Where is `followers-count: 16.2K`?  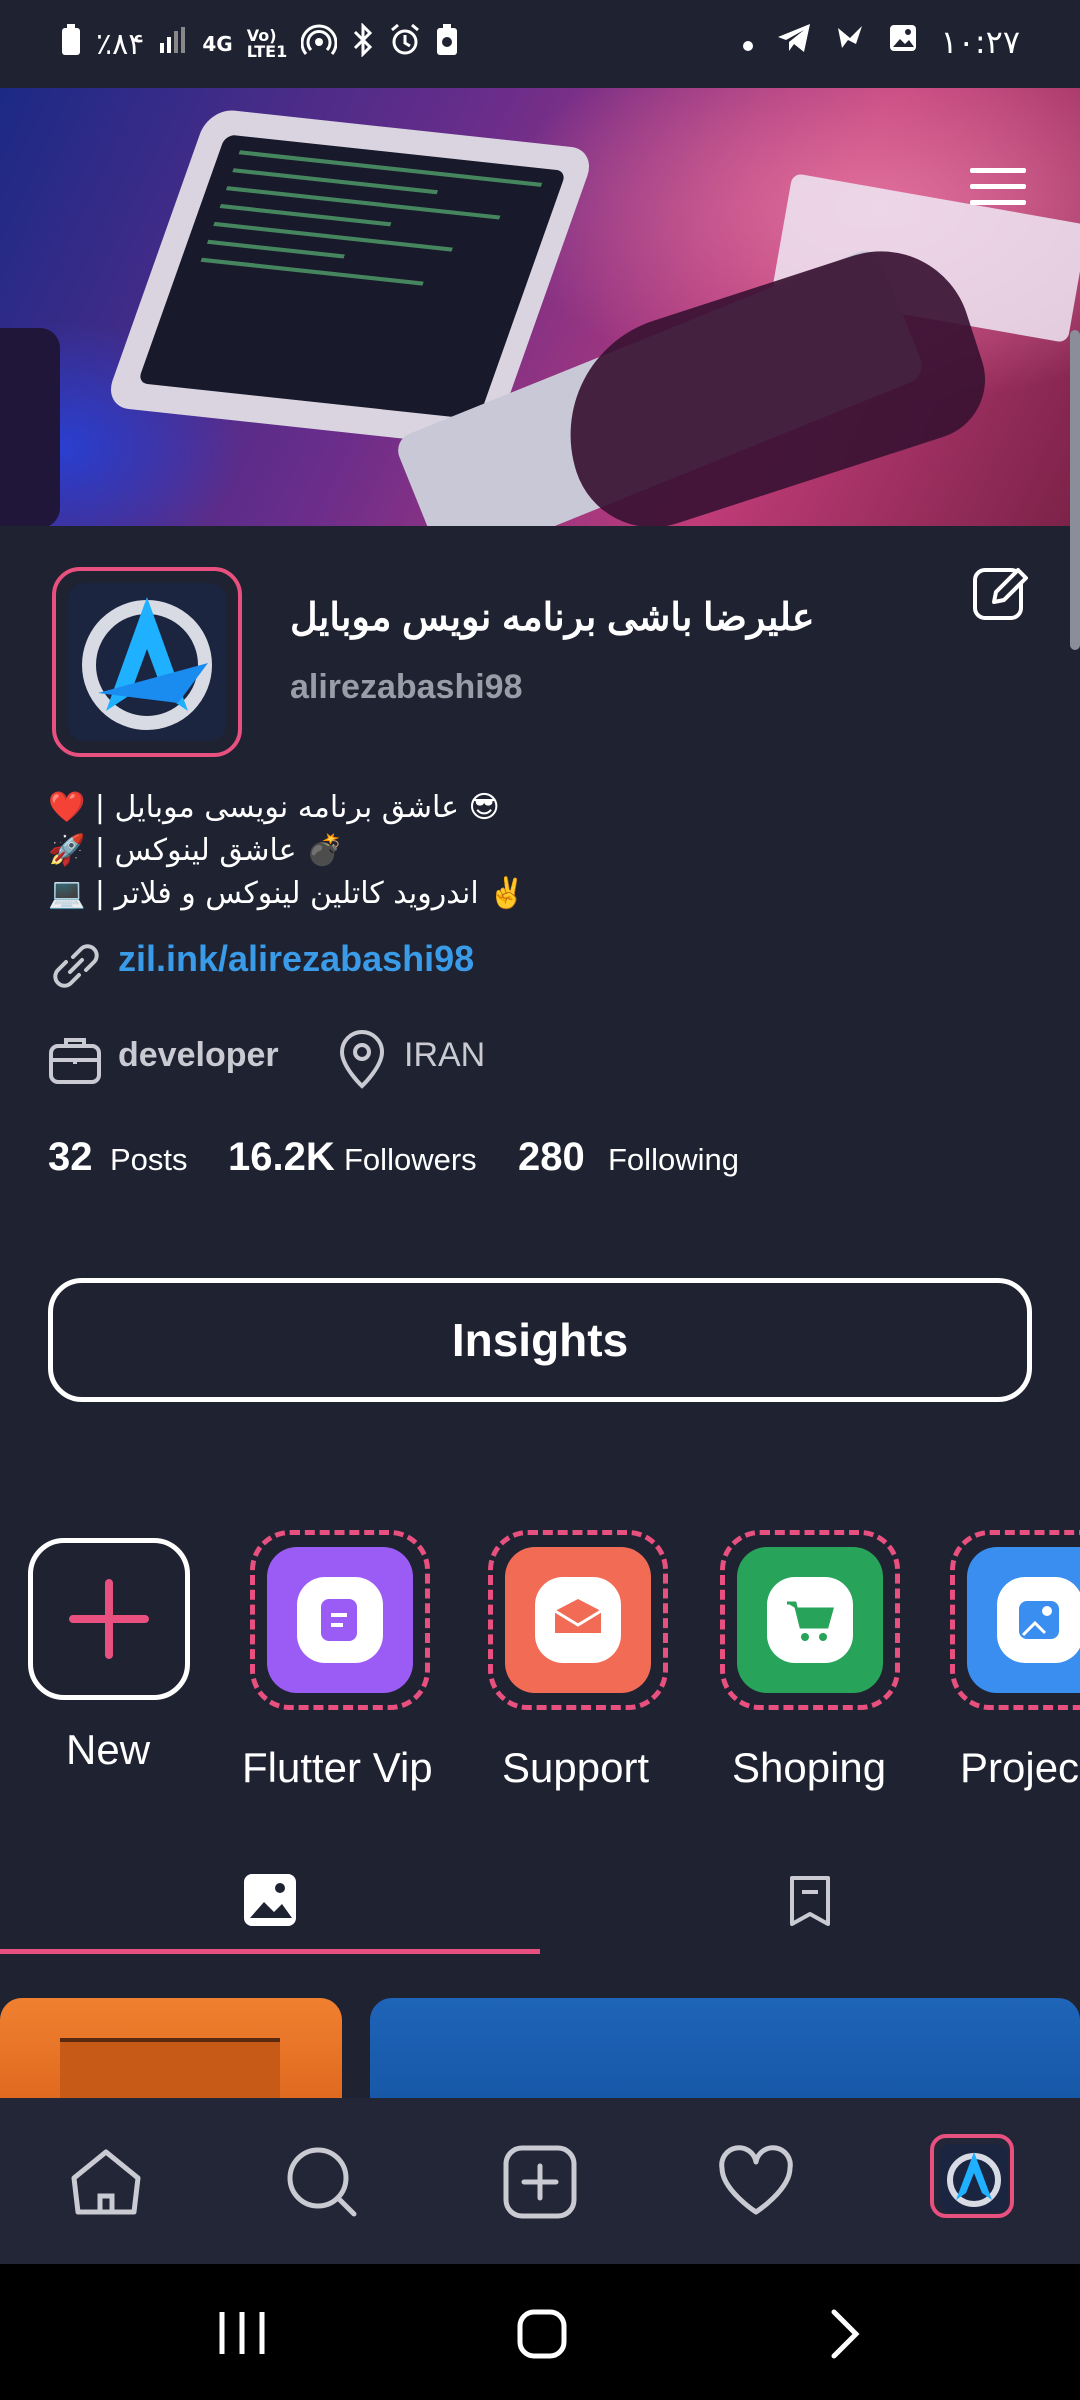
followers-count: 16.2K is located at coordinates (281, 1157).